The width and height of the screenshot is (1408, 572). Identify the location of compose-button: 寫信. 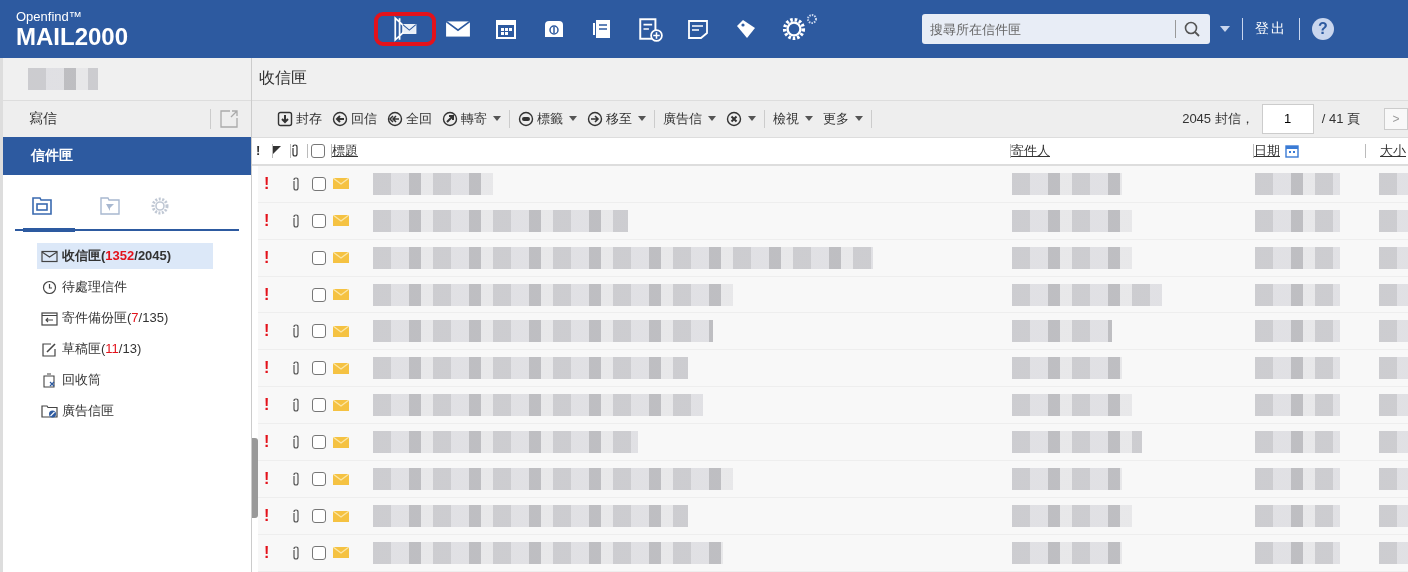
(43, 119).